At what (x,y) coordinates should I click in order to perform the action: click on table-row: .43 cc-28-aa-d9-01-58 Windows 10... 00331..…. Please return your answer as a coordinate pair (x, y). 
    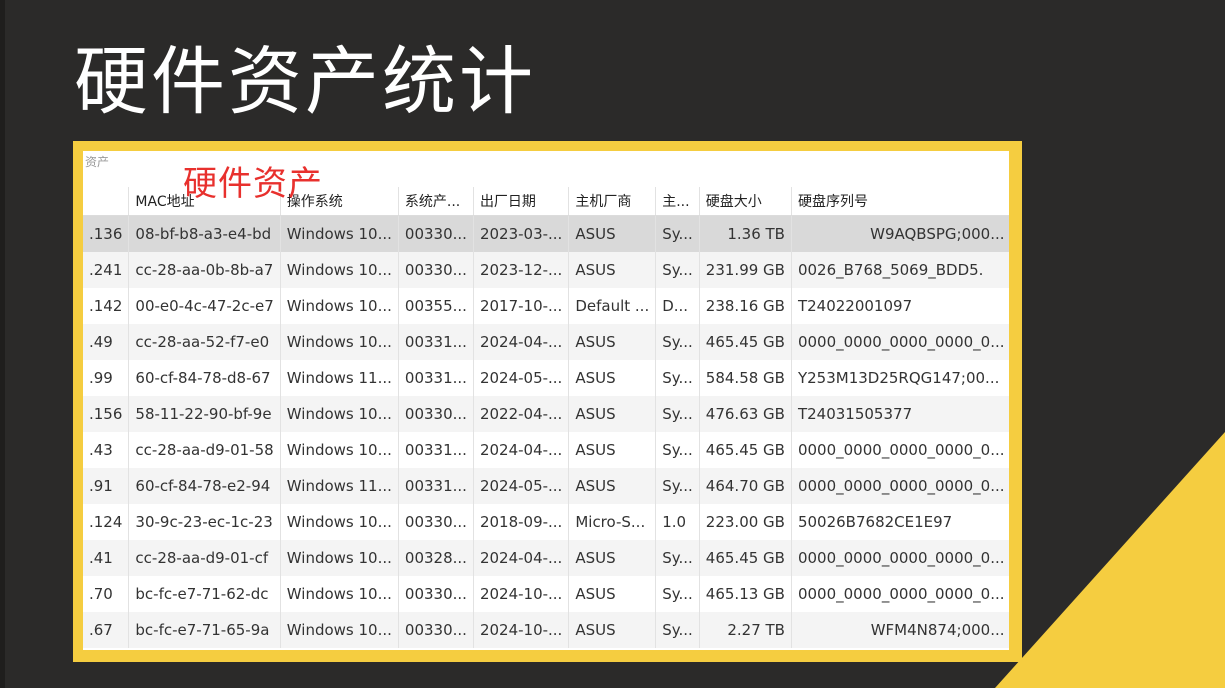
    Looking at the image, I should click on (546, 450).